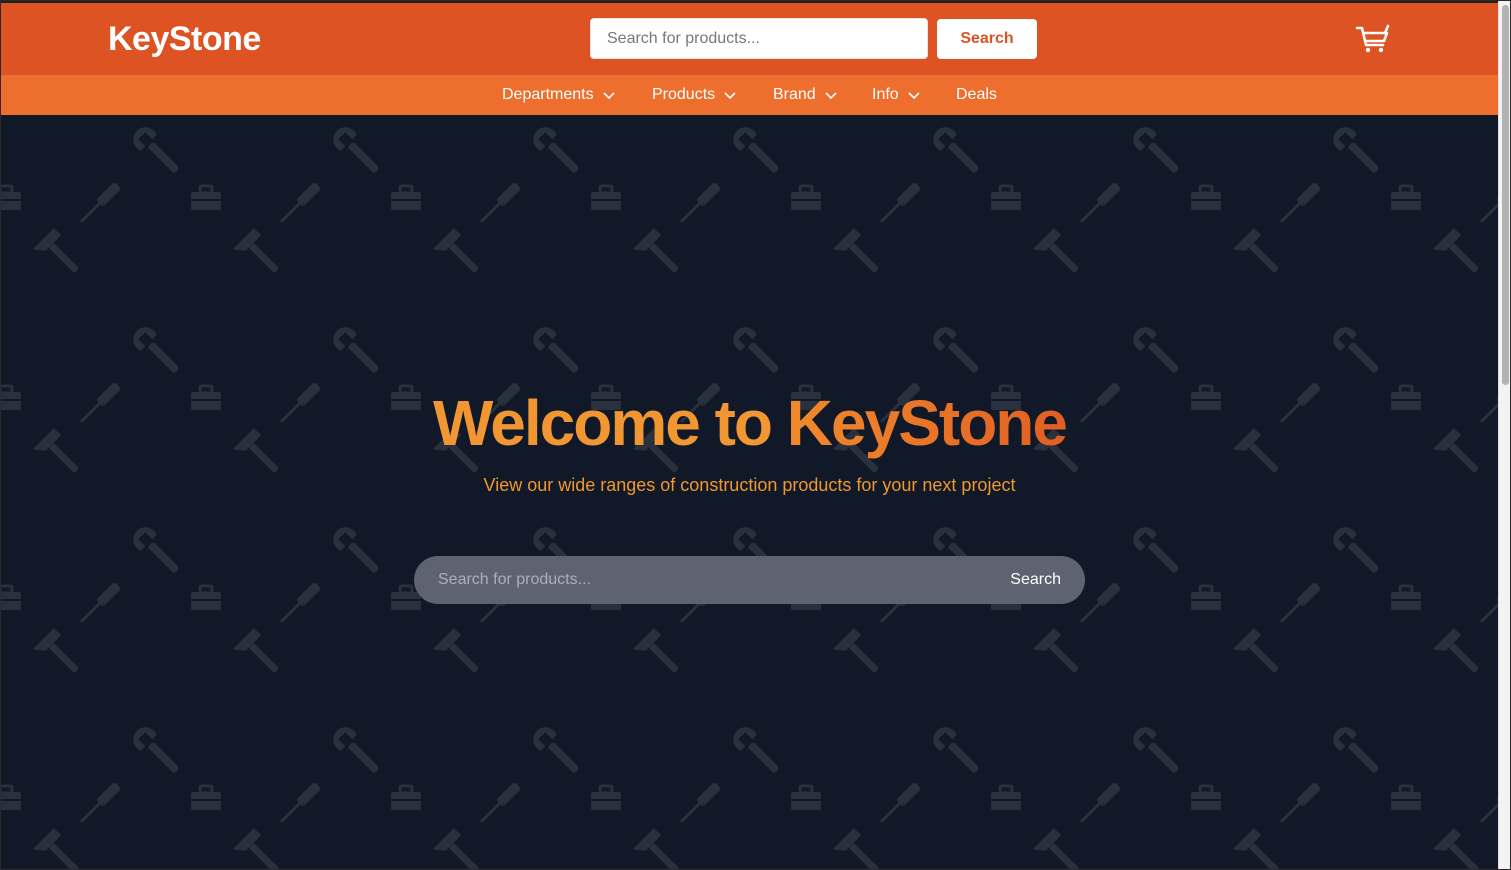 This screenshot has width=1511, height=870. What do you see at coordinates (1505, 195) in the screenshot?
I see `scrollbar-thumb` at bounding box center [1505, 195].